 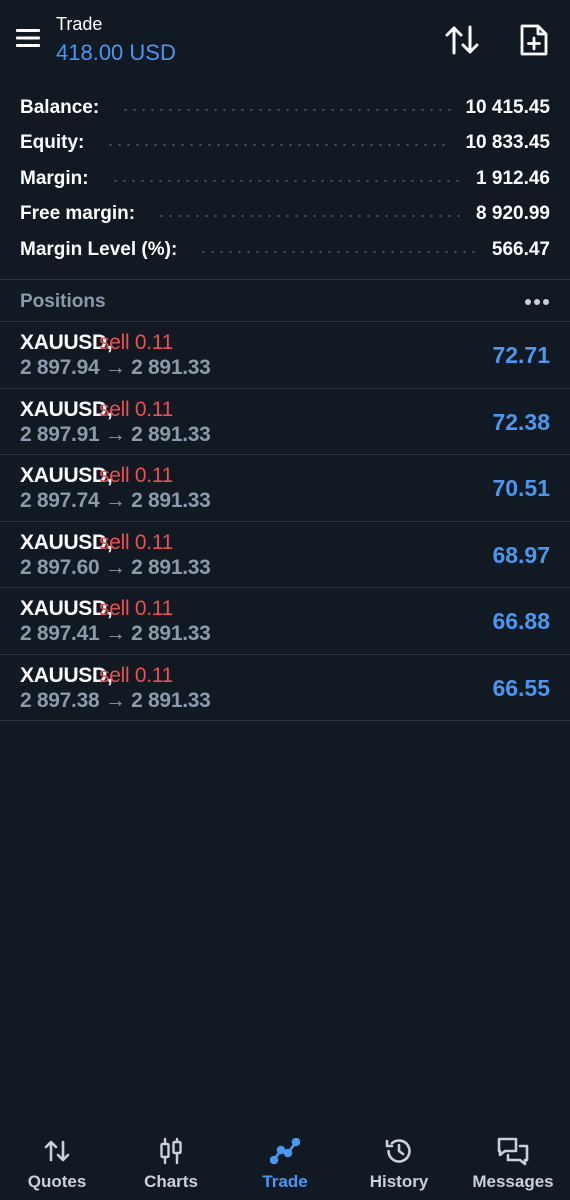 What do you see at coordinates (57, 1151) in the screenshot?
I see `quotes-arrows-icon` at bounding box center [57, 1151].